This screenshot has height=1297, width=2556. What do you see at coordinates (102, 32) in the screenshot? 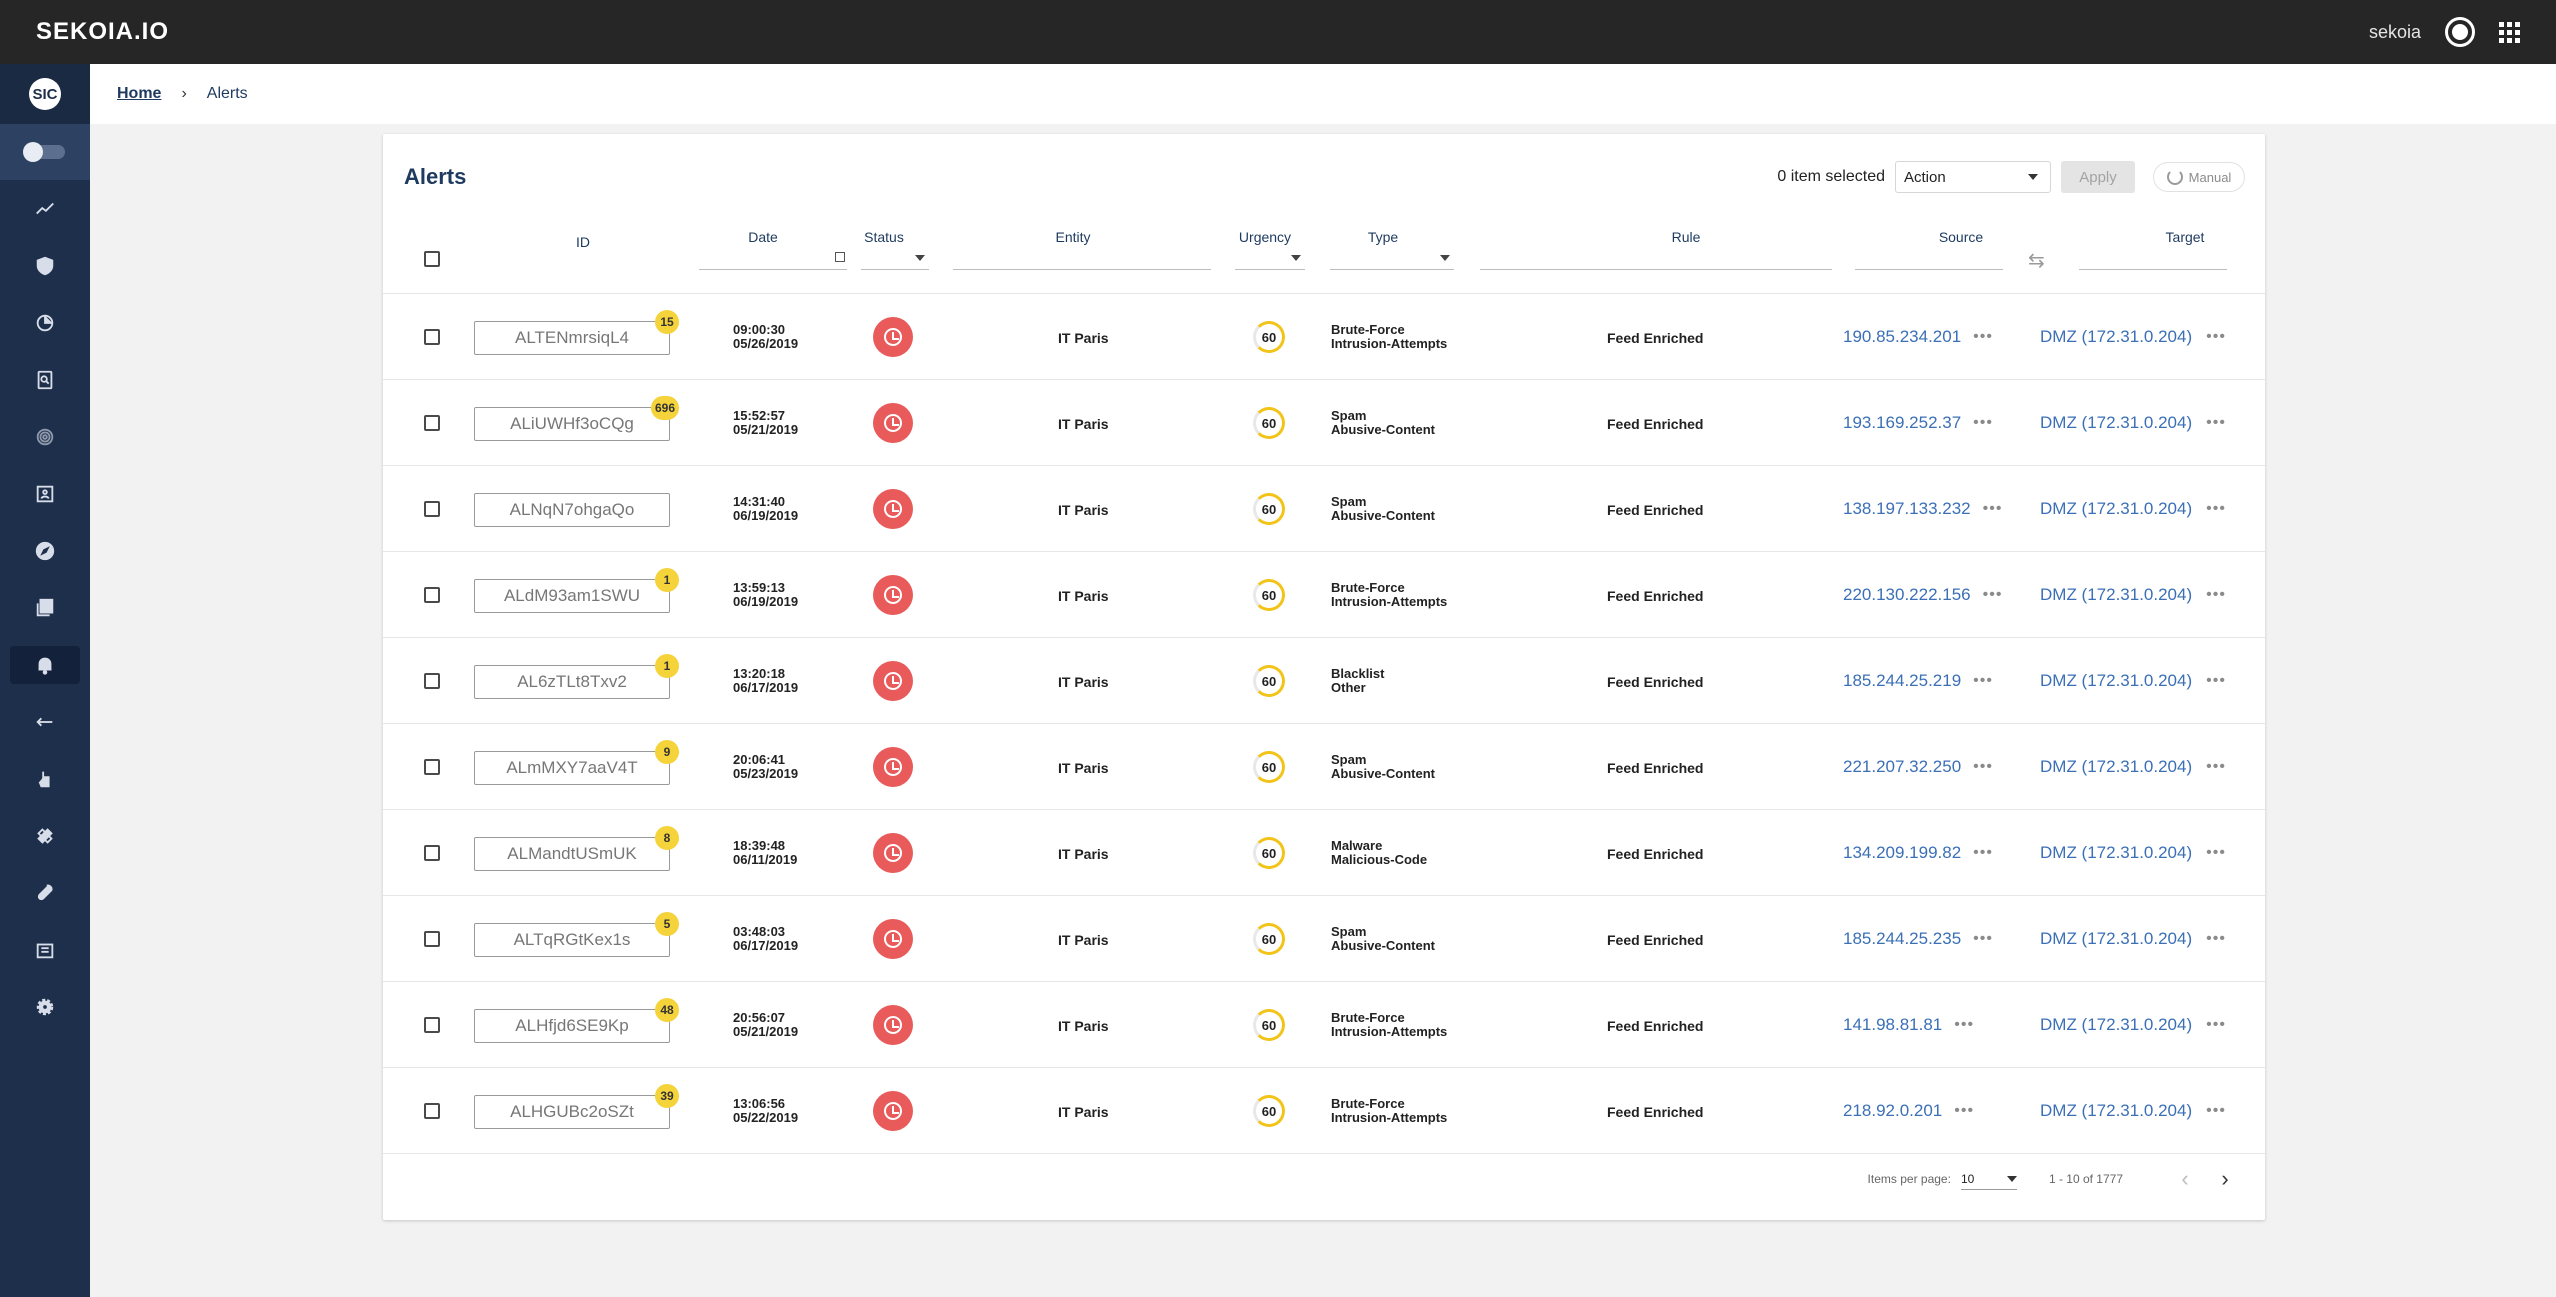
I see `brand-logo: SEKOIA.IO` at bounding box center [102, 32].